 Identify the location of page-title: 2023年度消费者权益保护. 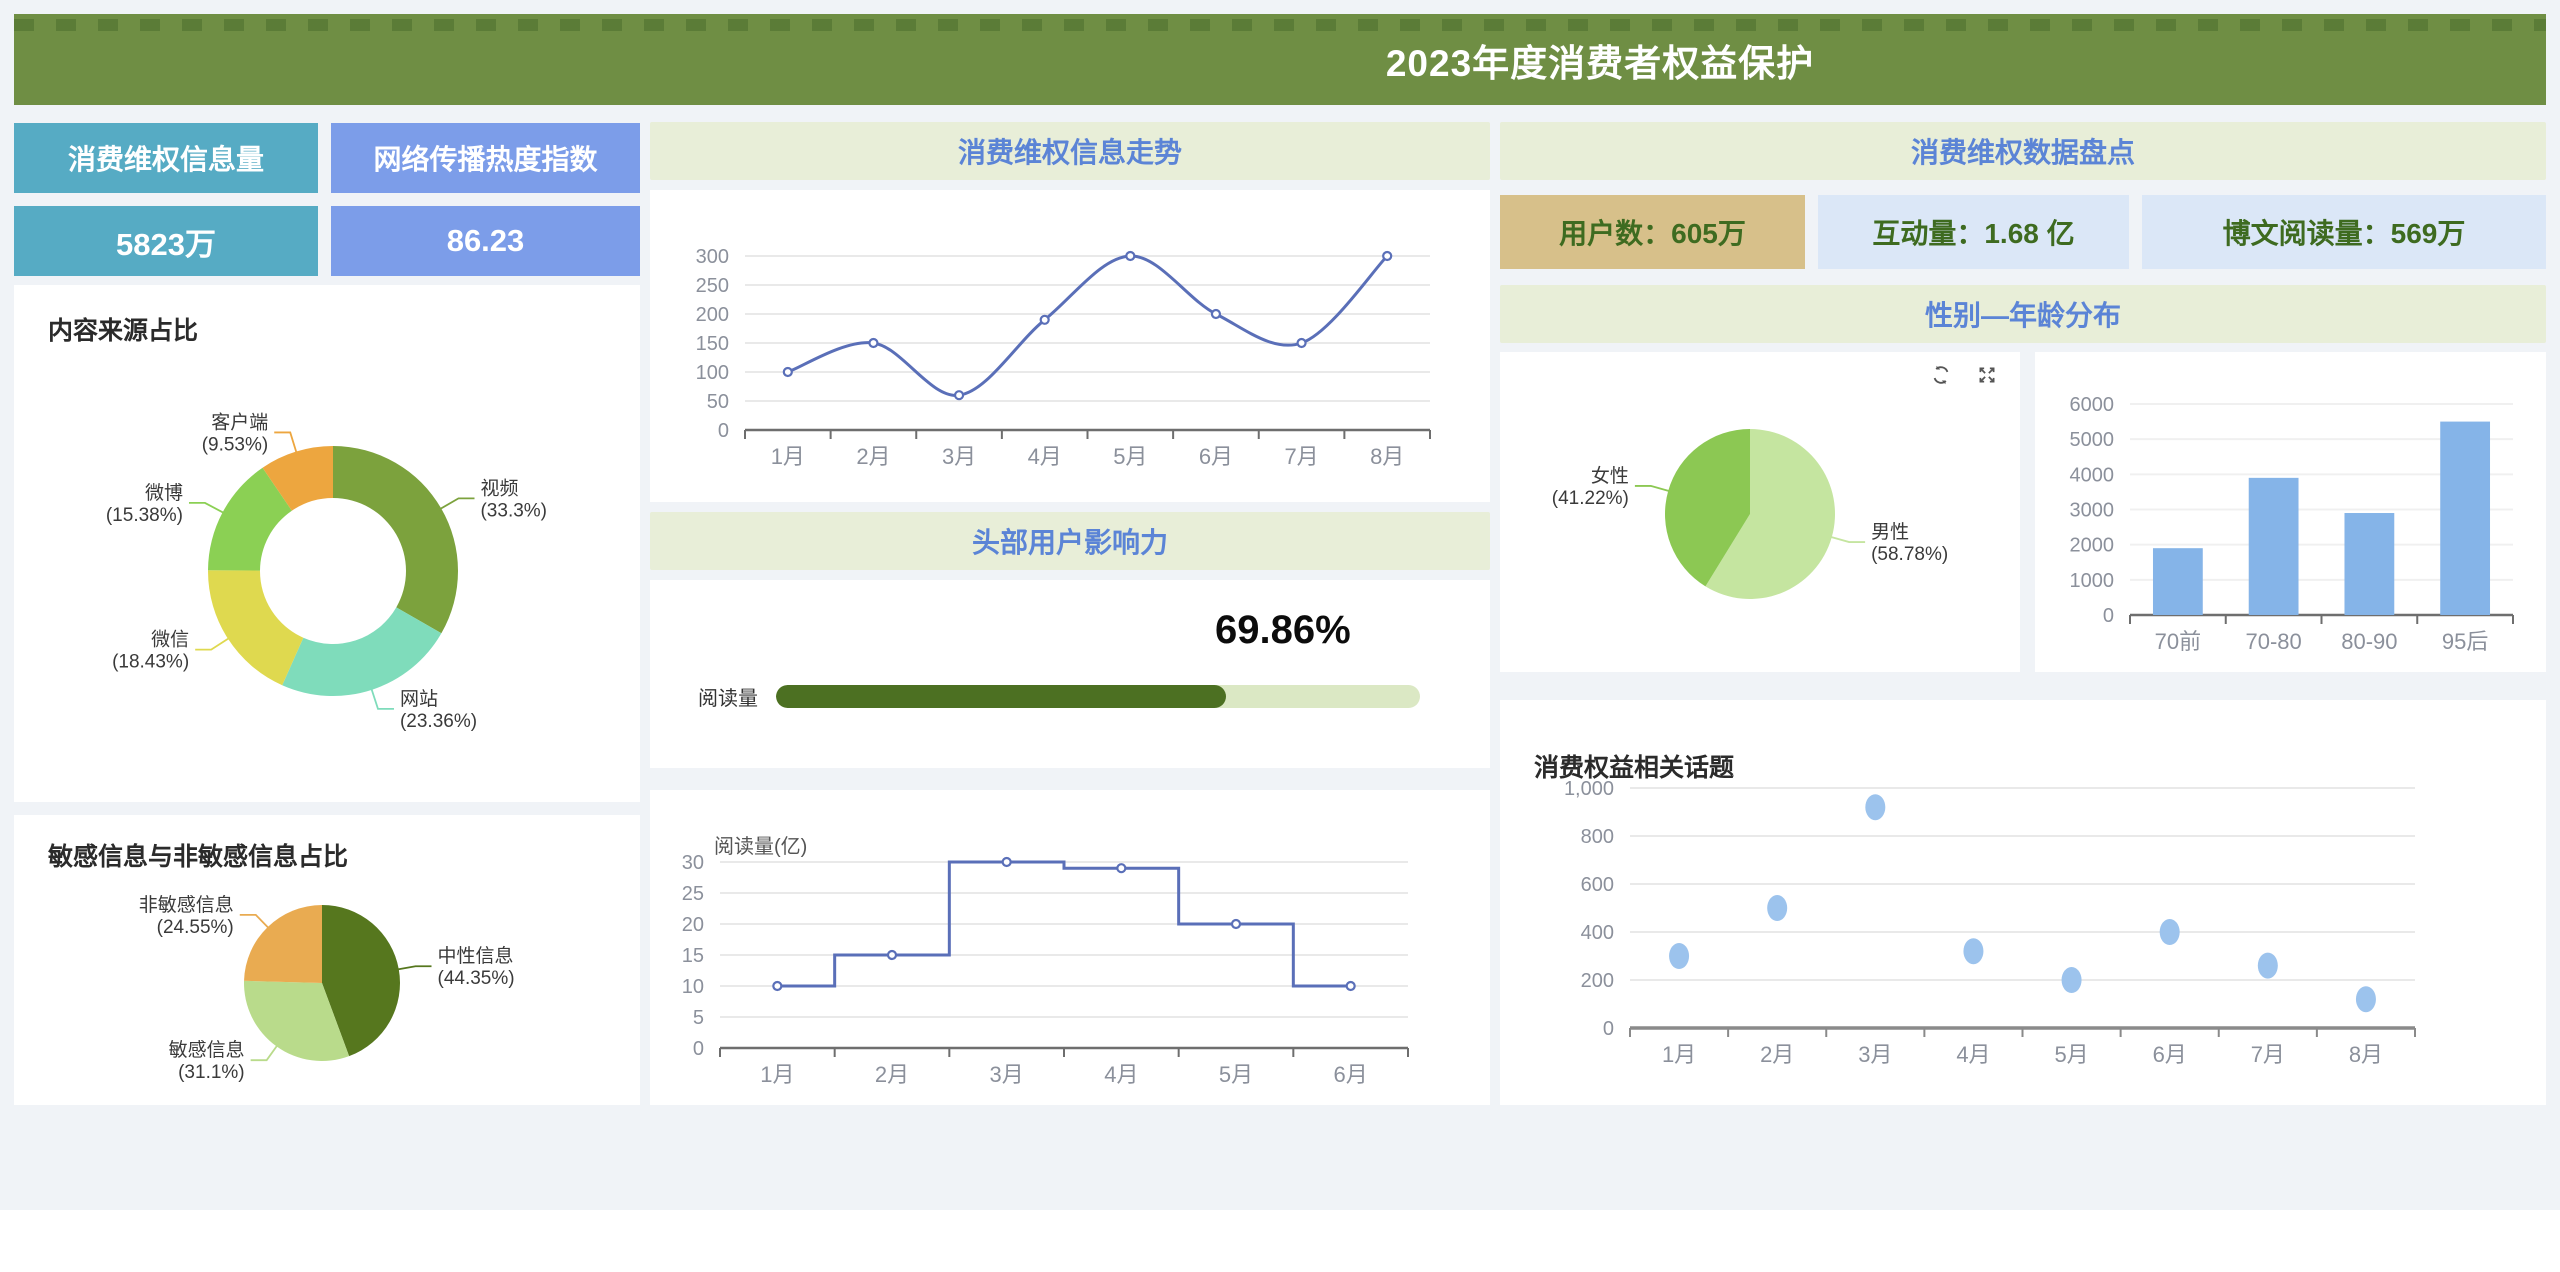
(1600, 63).